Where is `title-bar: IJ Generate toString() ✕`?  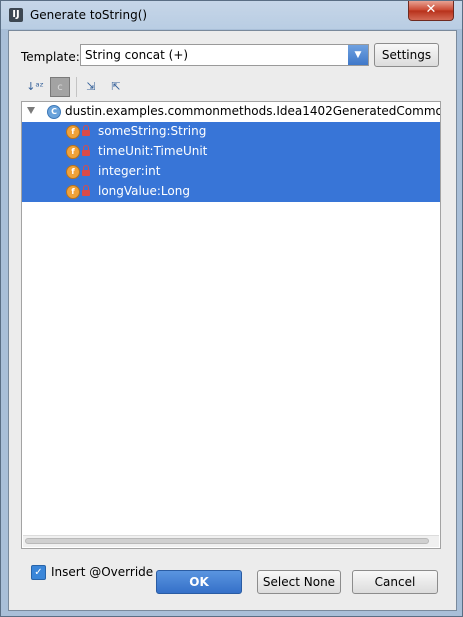 title-bar: IJ Generate toString() ✕ is located at coordinates (231, 15).